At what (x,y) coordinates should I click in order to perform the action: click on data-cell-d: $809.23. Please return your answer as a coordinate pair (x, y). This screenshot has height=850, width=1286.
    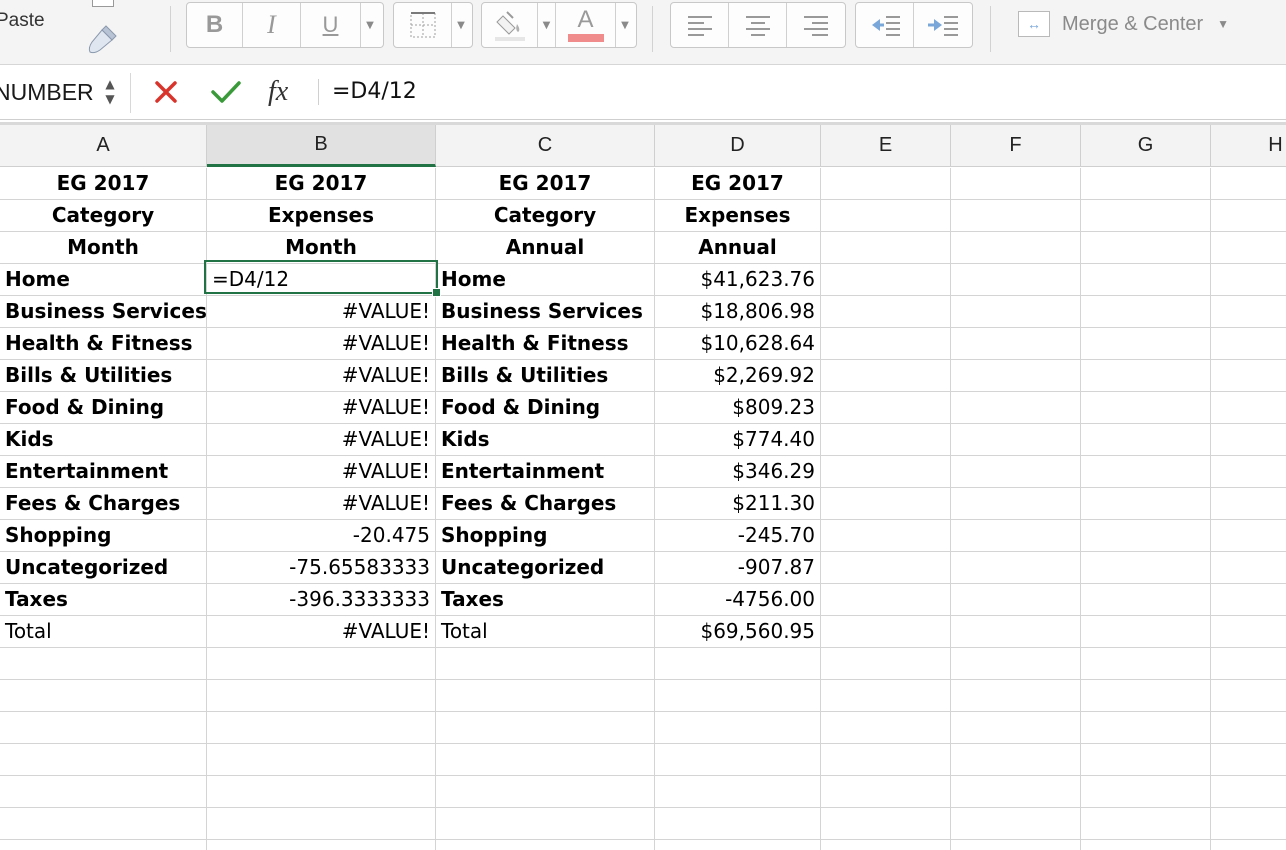
    Looking at the image, I should click on (738, 408).